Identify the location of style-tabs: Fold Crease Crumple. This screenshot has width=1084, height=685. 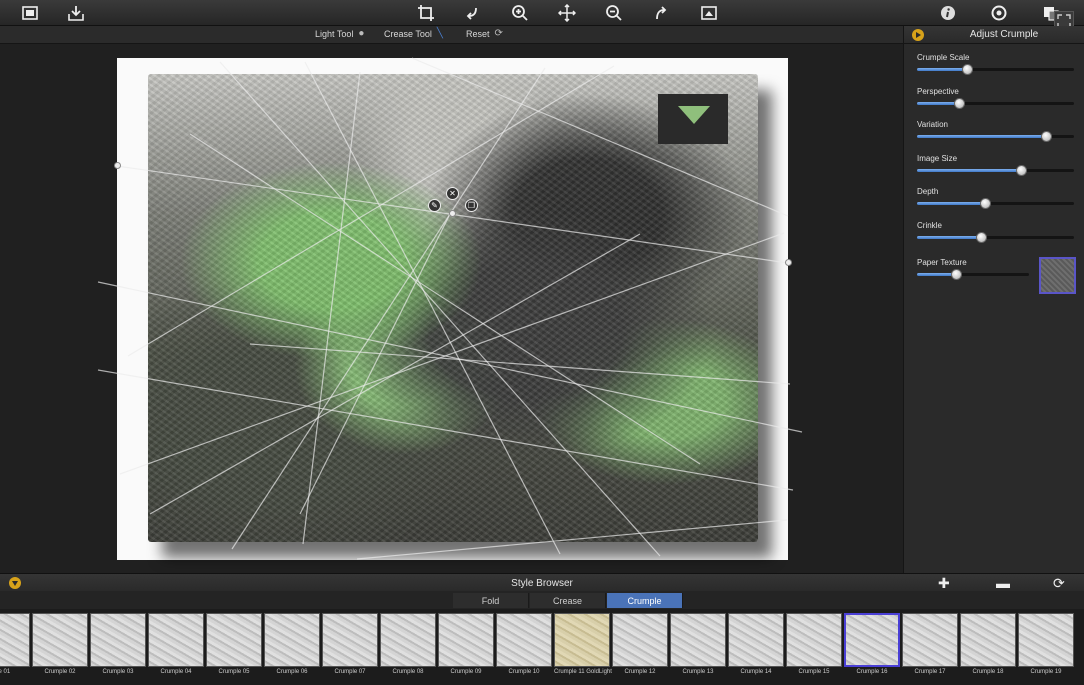
(542, 600).